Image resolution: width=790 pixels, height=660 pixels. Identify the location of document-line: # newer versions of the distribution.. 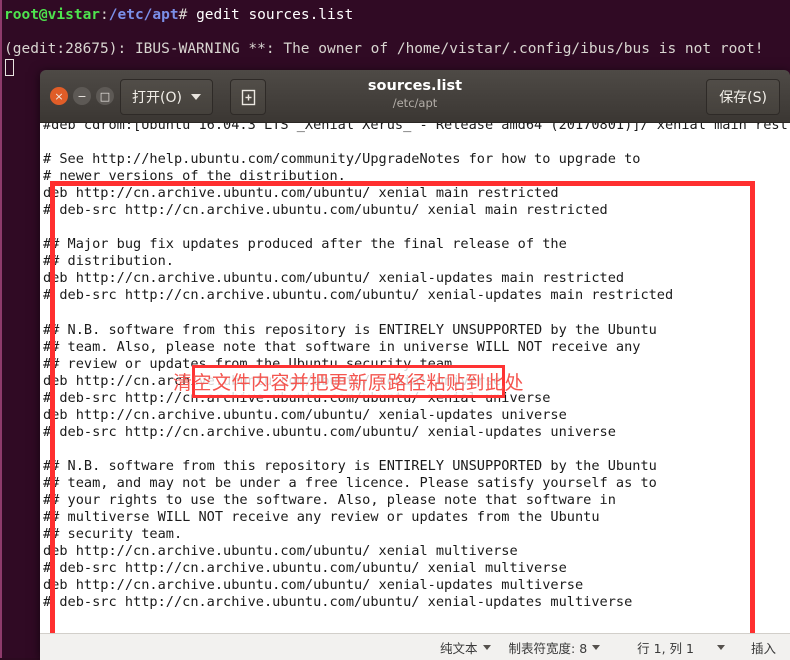
(194, 176).